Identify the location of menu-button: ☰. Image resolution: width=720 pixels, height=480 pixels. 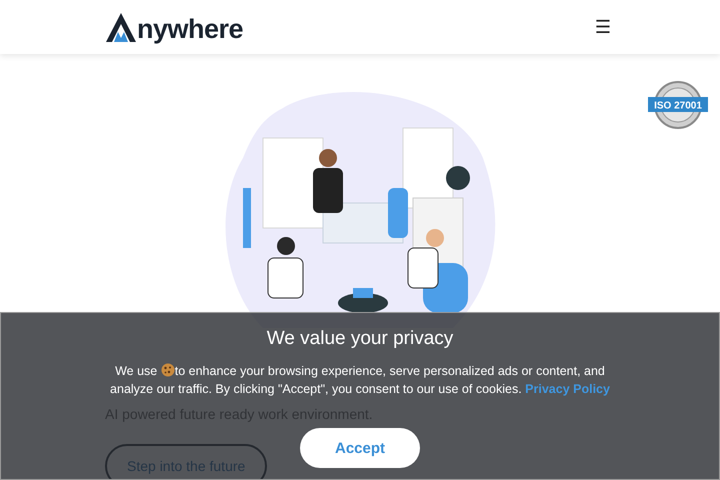
(602, 27).